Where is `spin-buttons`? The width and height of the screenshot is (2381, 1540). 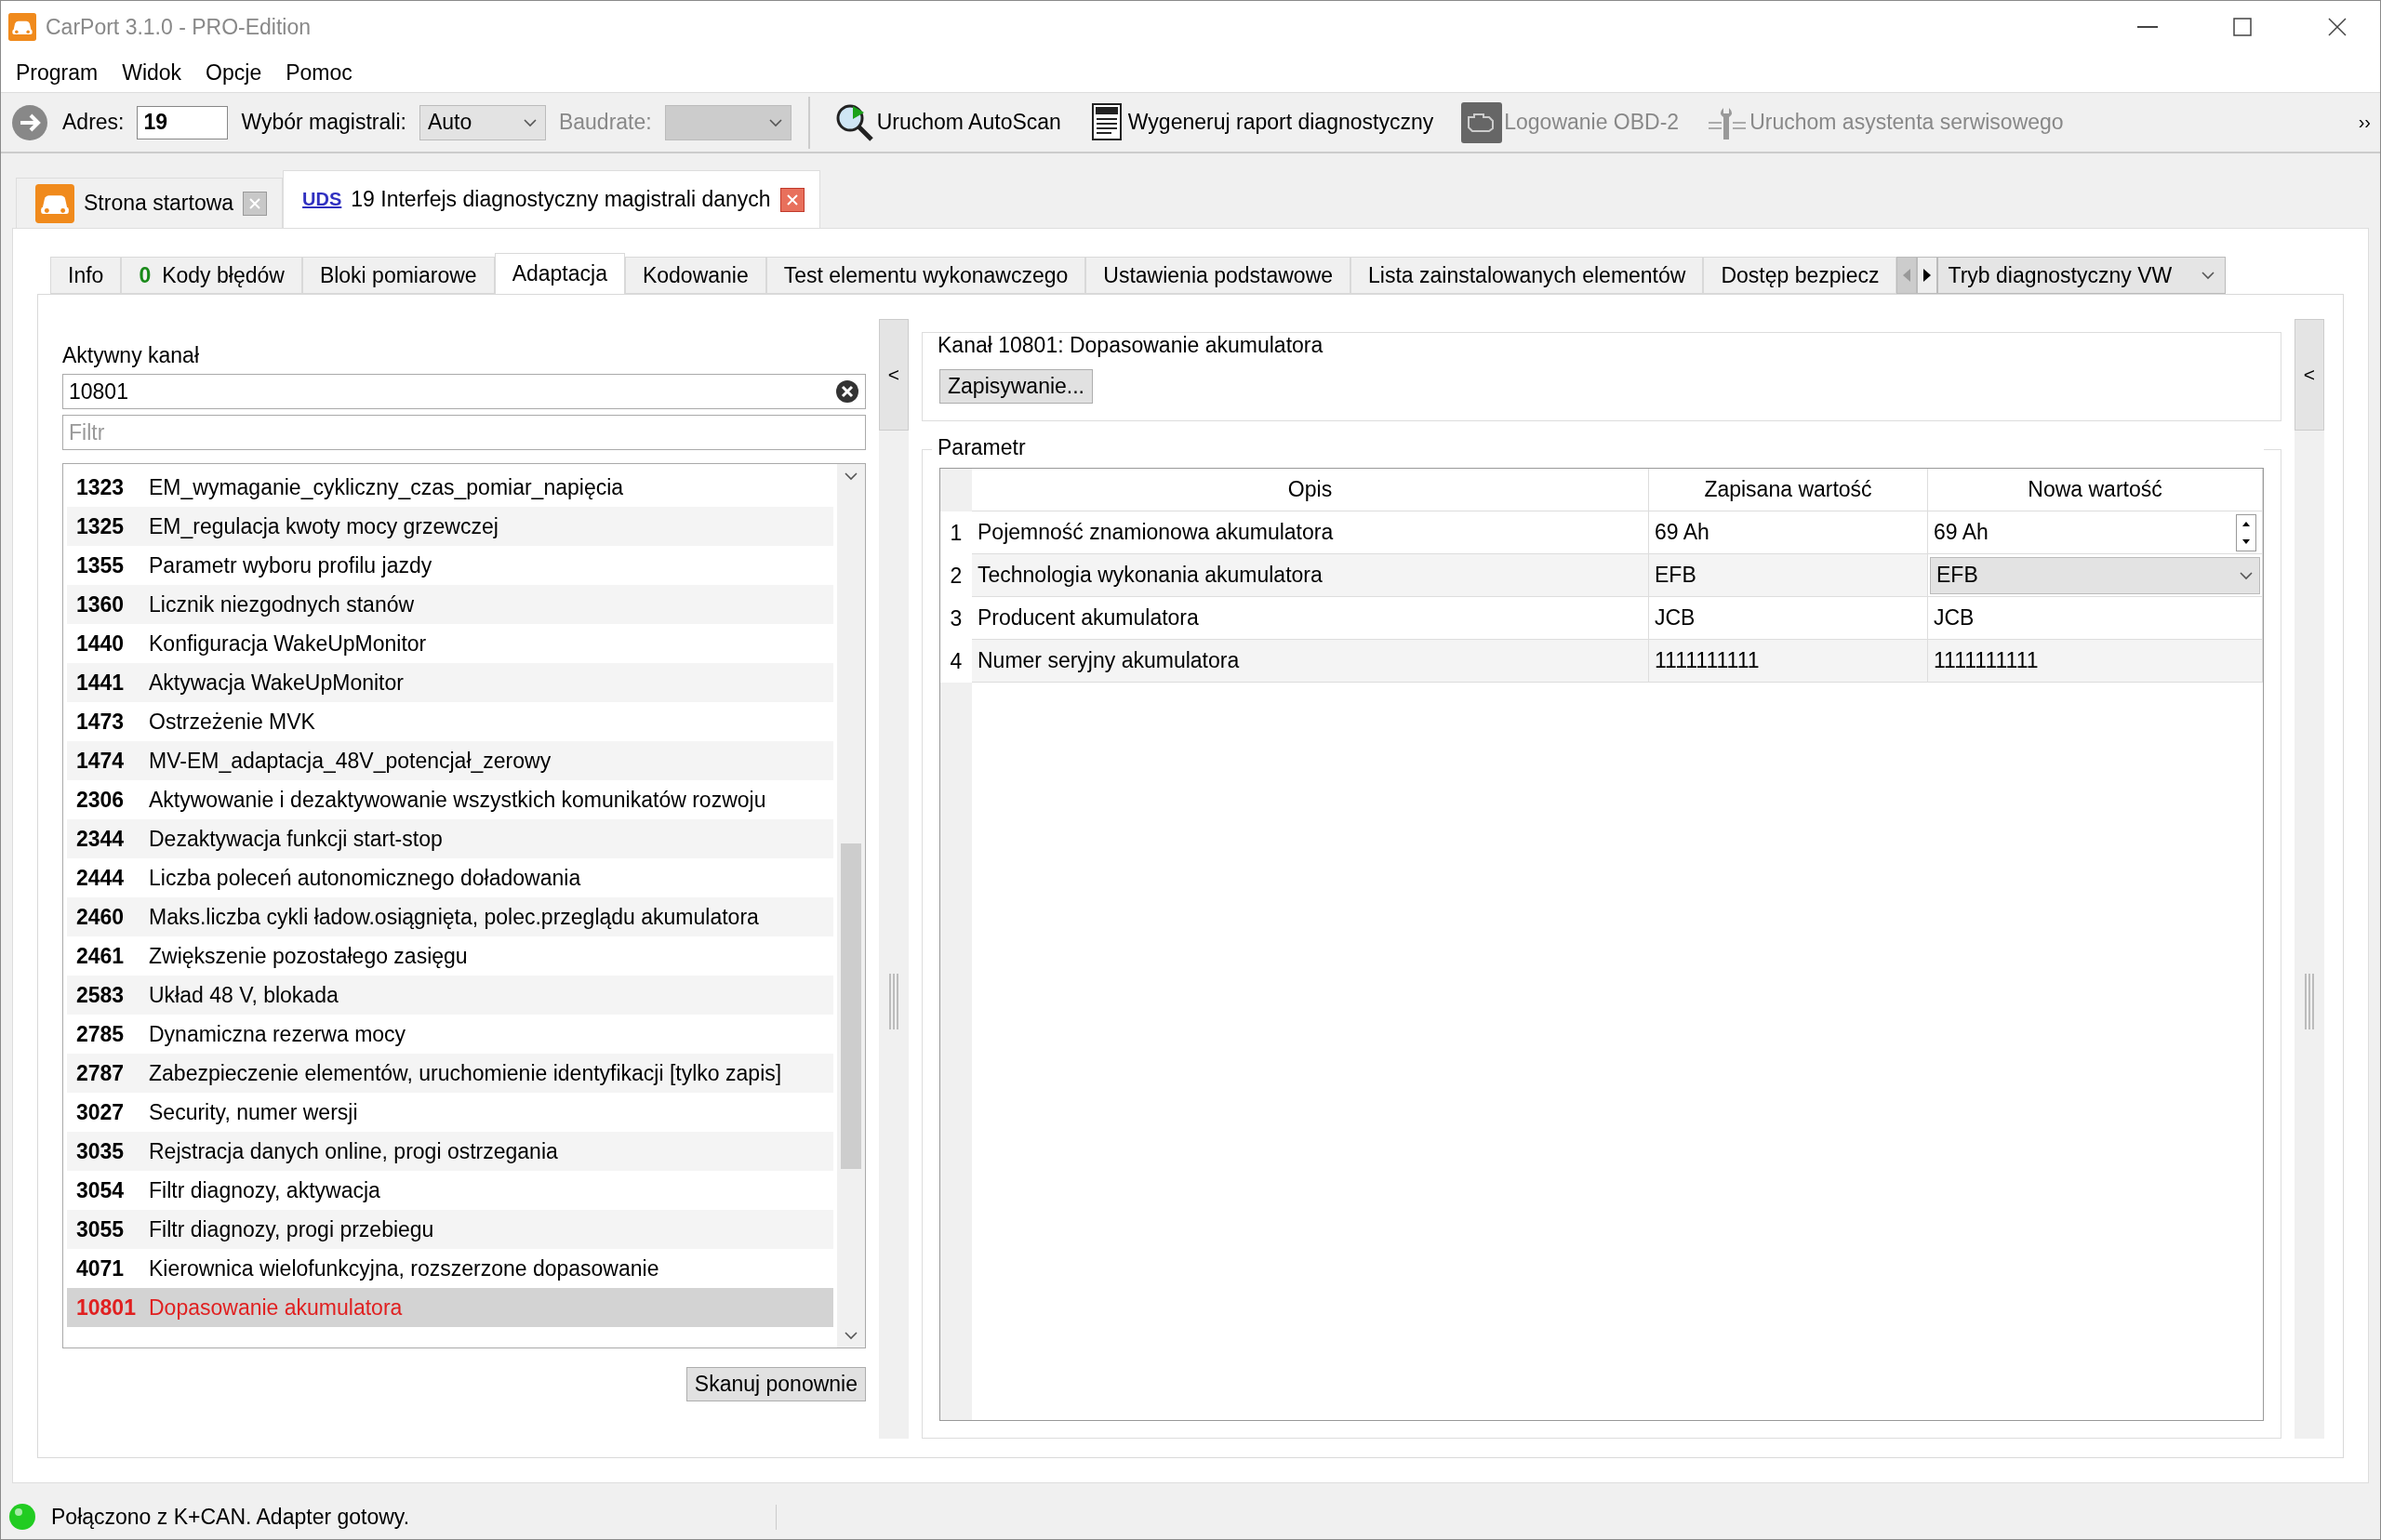
spin-buttons is located at coordinates (2246, 532).